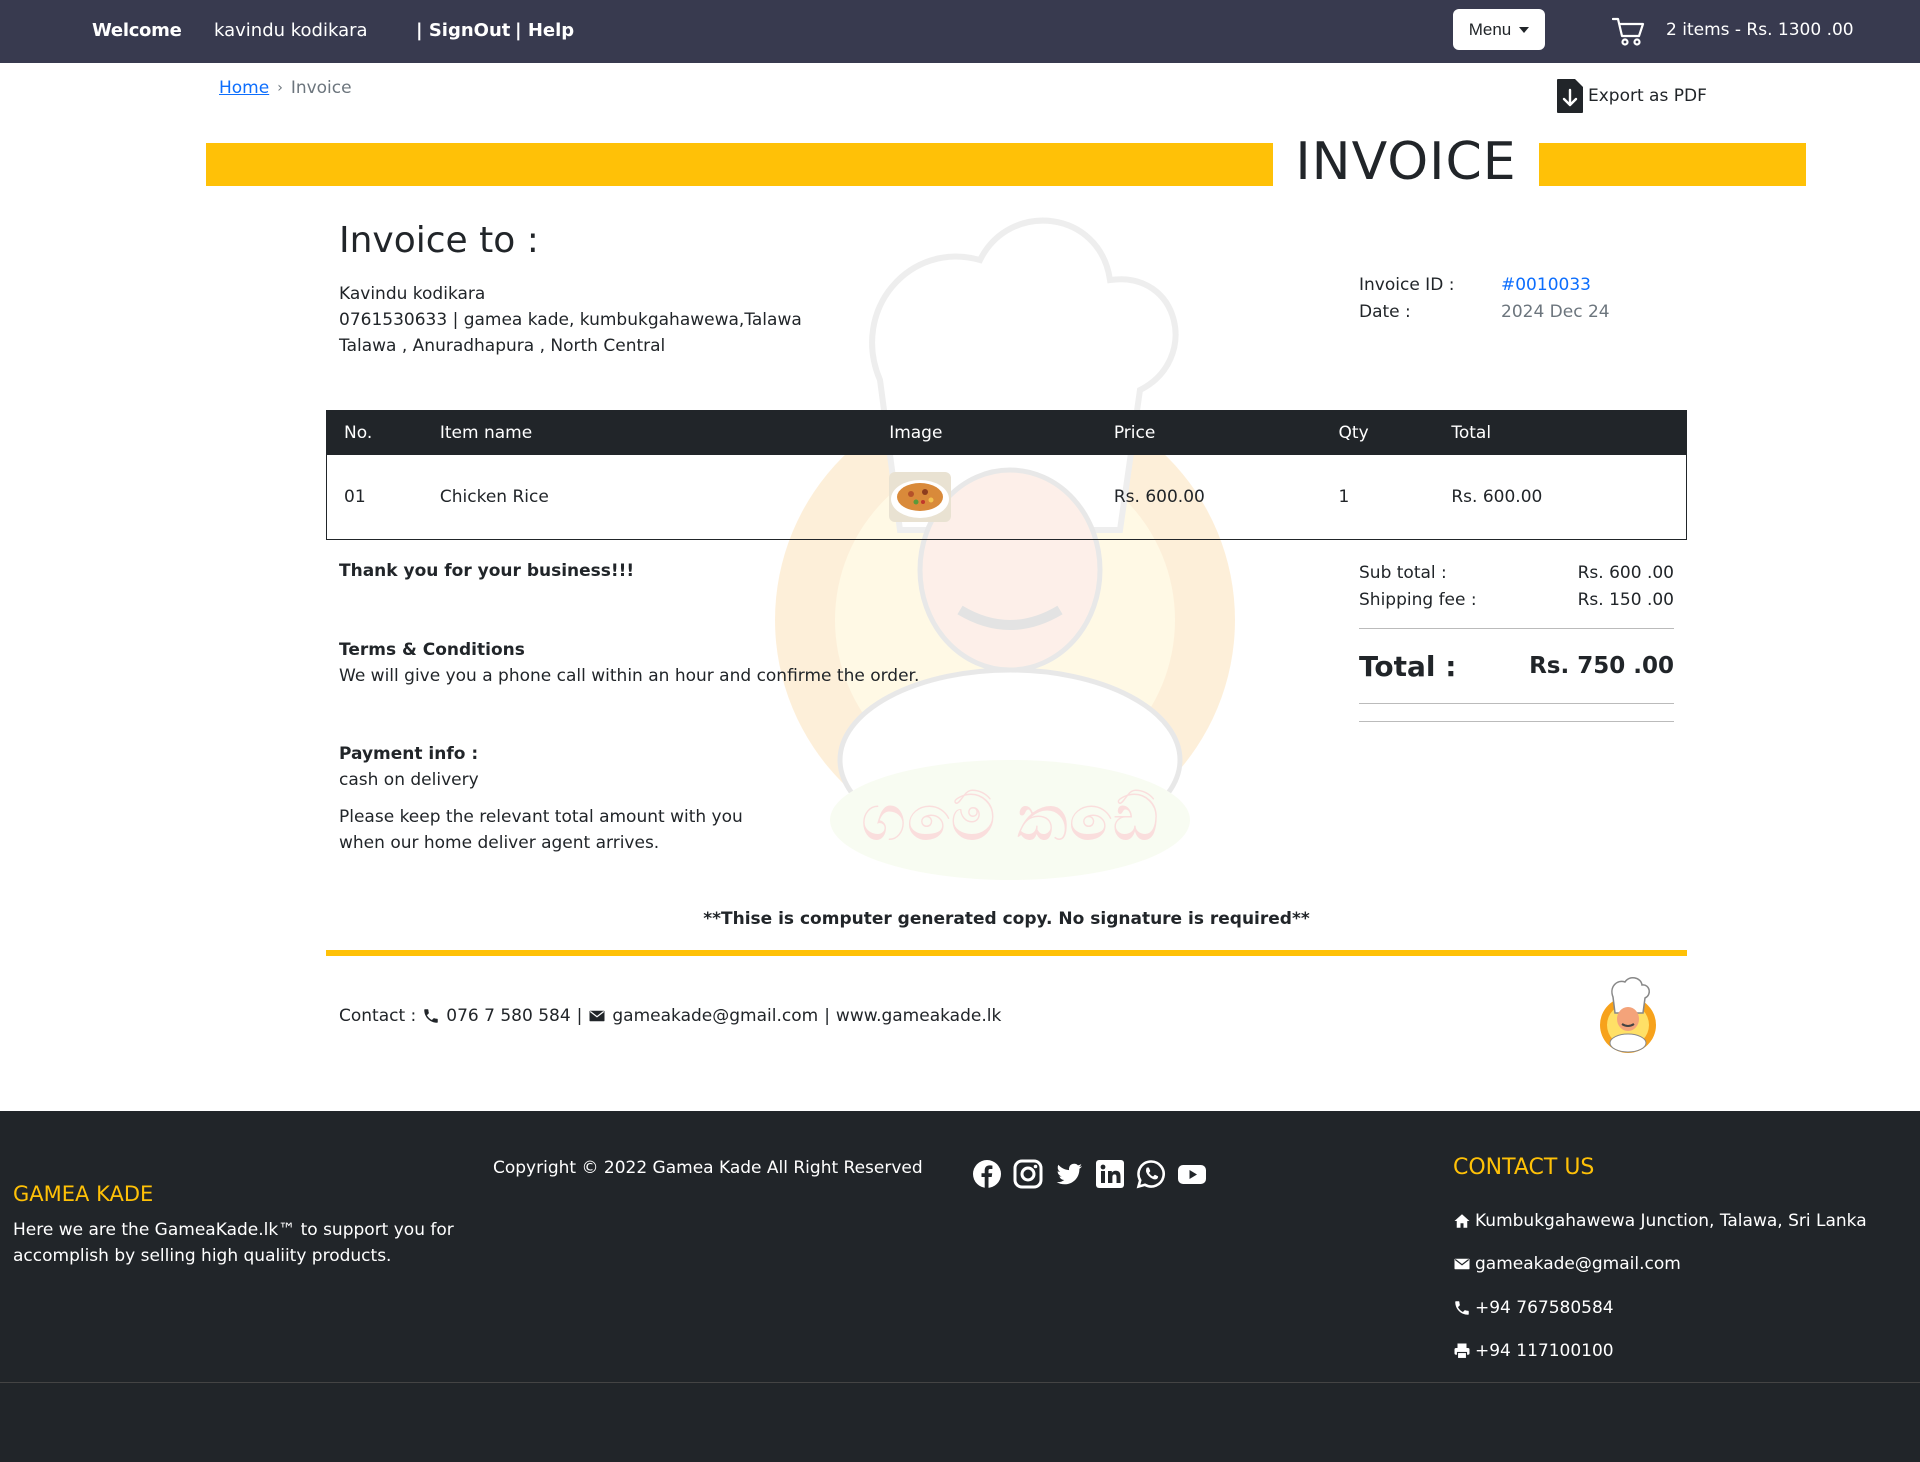 Image resolution: width=1920 pixels, height=1462 pixels. I want to click on footer-phone-text: +94 767580584, so click(1544, 1308).